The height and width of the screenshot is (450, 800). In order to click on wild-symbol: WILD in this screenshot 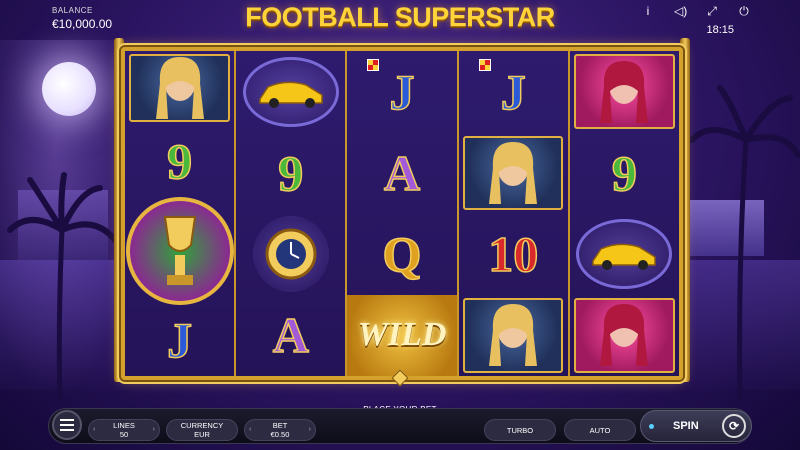, I will do `click(402, 335)`.